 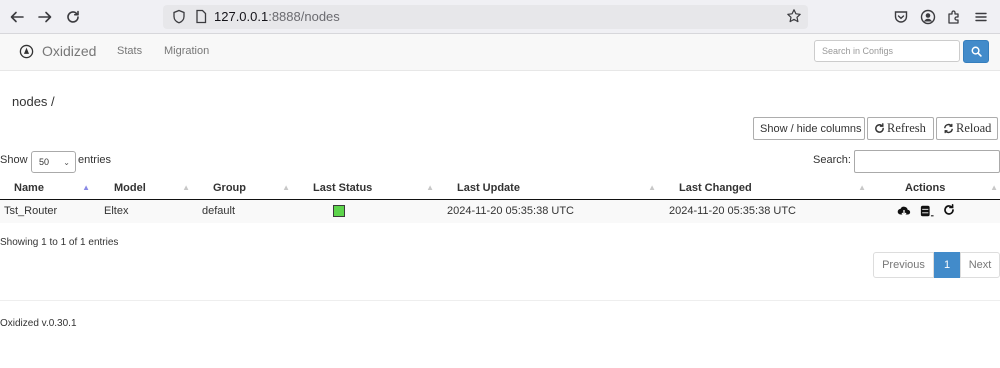 I want to click on search-icon, so click(x=976, y=51).